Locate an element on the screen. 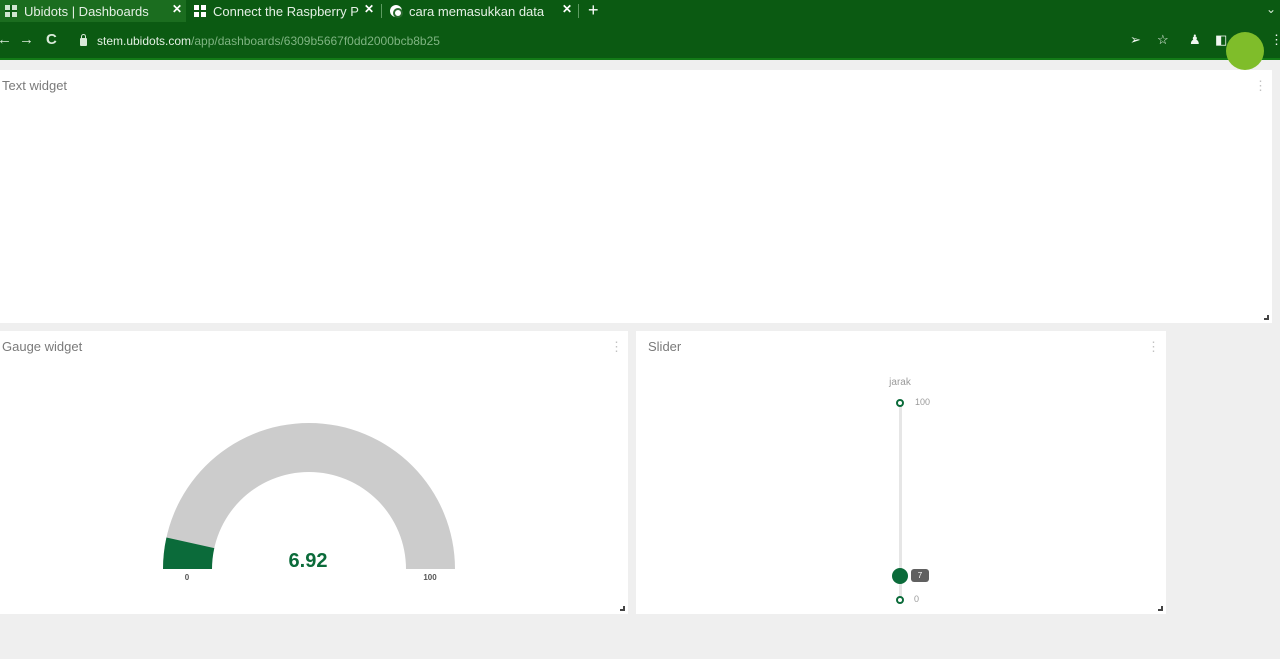 The image size is (1280, 659). widget-title: Text widget is located at coordinates (35, 85).